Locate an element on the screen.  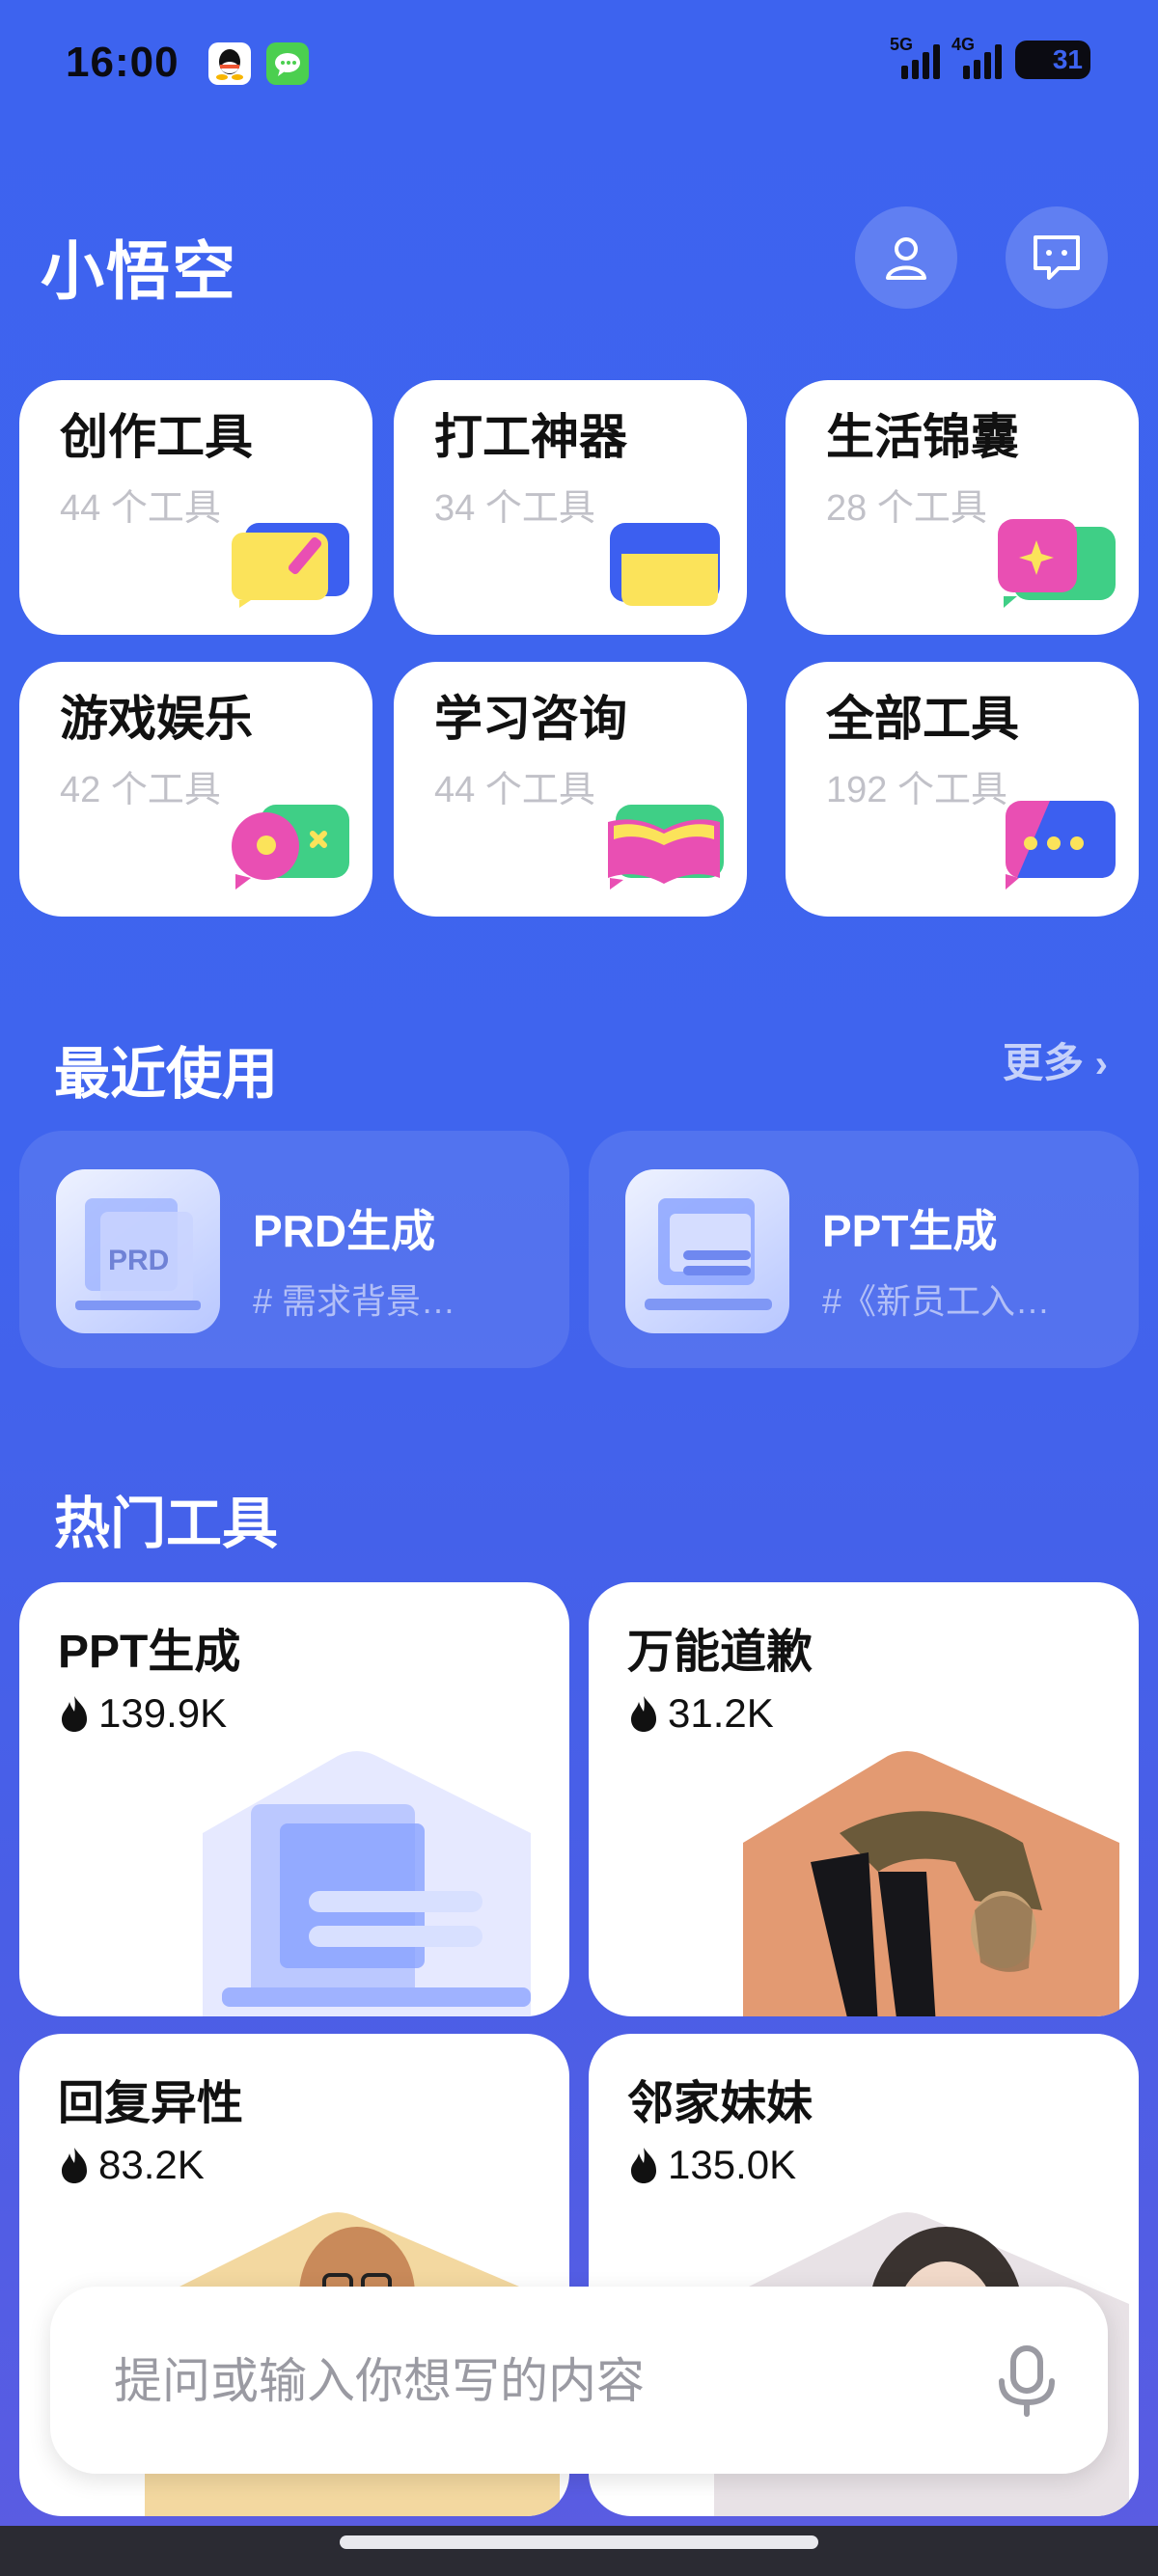
category-name: 全部工具 is located at coordinates (922, 719).